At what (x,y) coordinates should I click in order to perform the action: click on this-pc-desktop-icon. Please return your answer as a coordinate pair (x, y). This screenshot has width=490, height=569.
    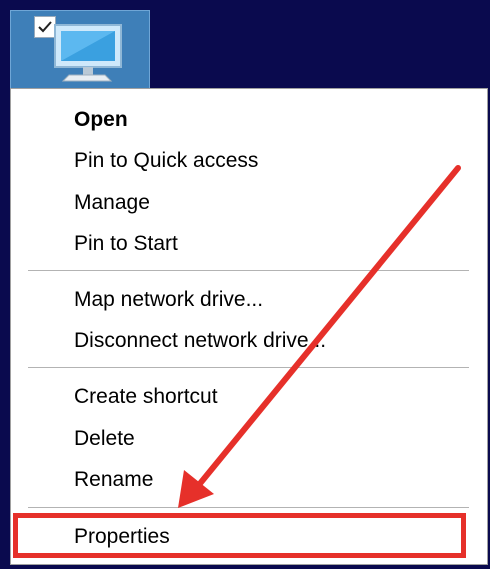
    Looking at the image, I should click on (80, 52).